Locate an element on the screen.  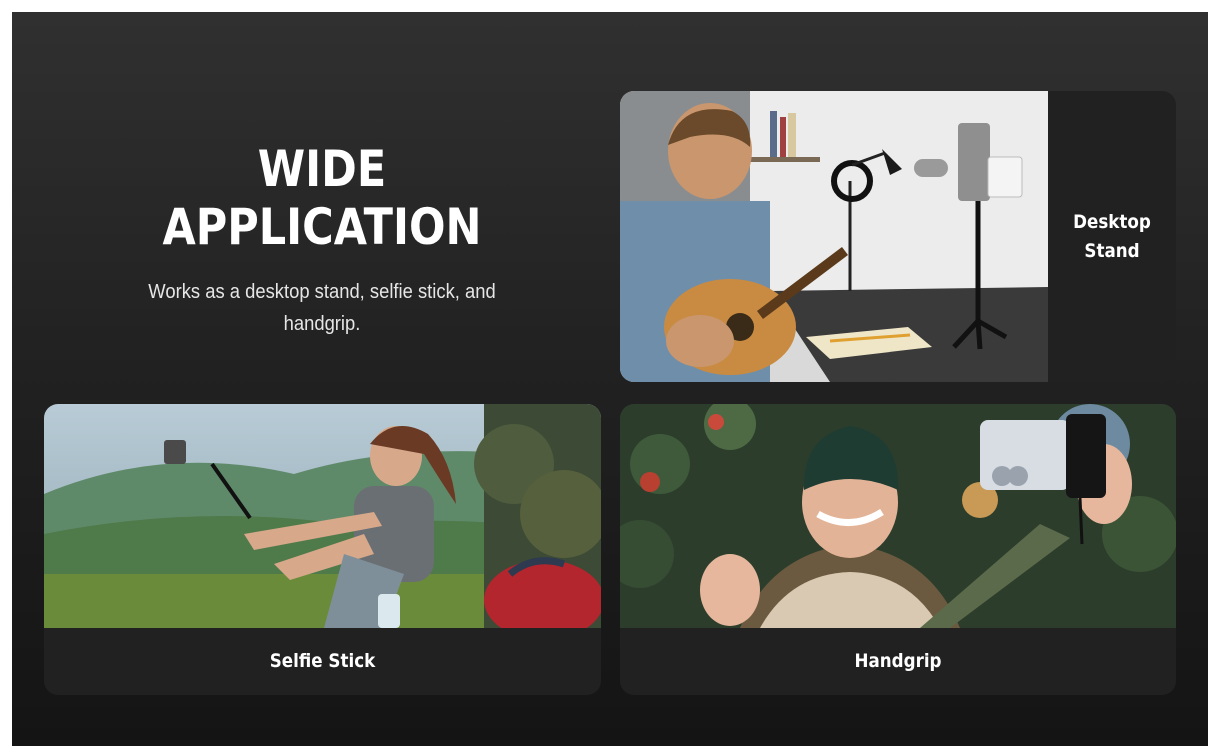
headline-title-line2: APPLICATION is located at coordinates (322, 227).